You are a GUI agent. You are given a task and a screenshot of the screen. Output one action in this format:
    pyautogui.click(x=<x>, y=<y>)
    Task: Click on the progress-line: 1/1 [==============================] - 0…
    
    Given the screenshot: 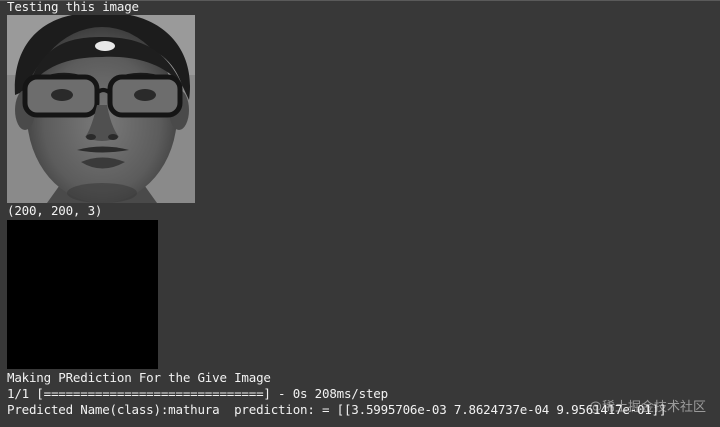 What is the action you would take?
    pyautogui.click(x=197, y=393)
    